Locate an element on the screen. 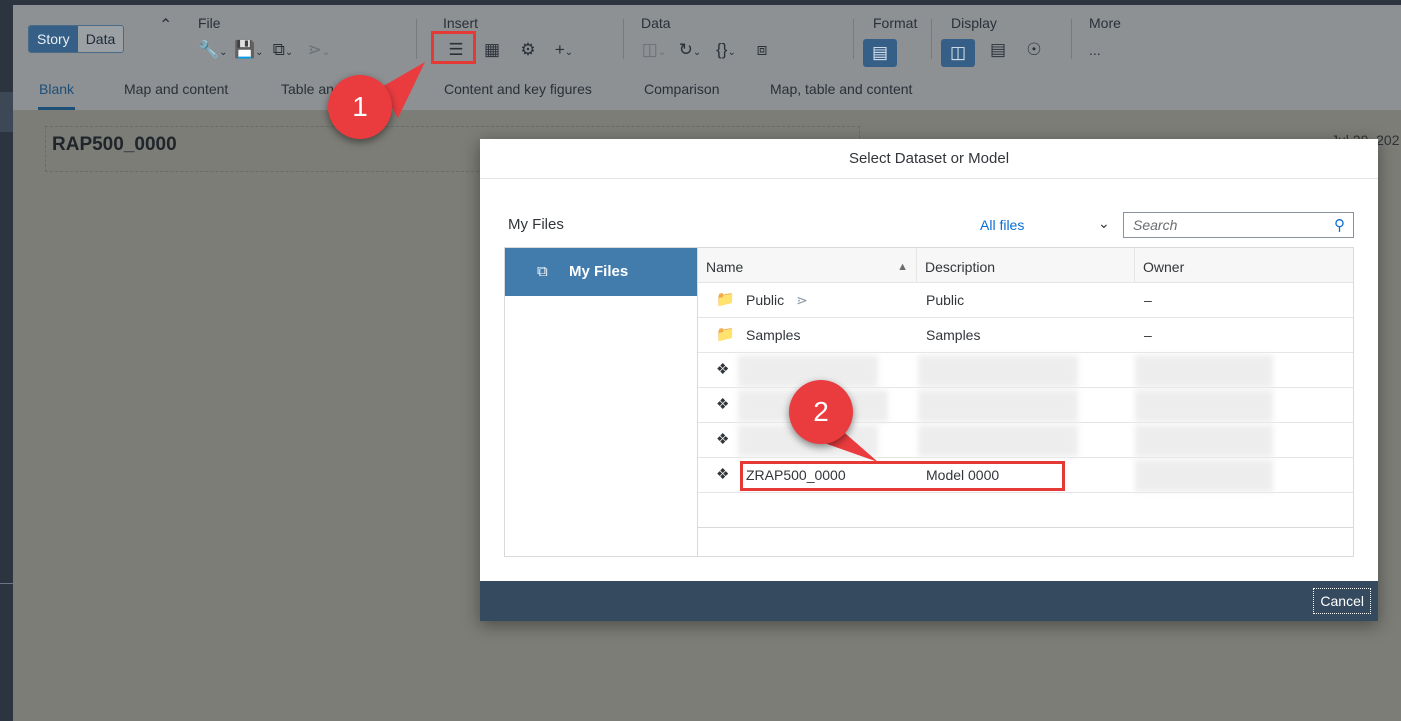  callout-1-badge: 1 is located at coordinates (360, 107).